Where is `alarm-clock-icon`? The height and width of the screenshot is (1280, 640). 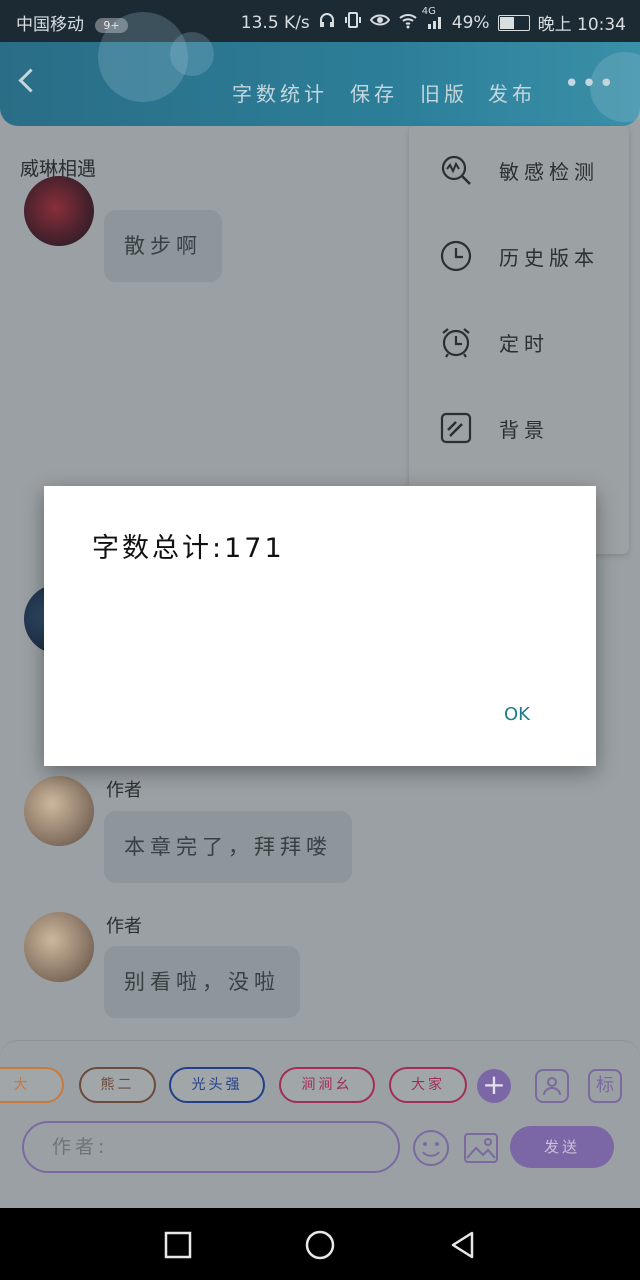 alarm-clock-icon is located at coordinates (456, 342).